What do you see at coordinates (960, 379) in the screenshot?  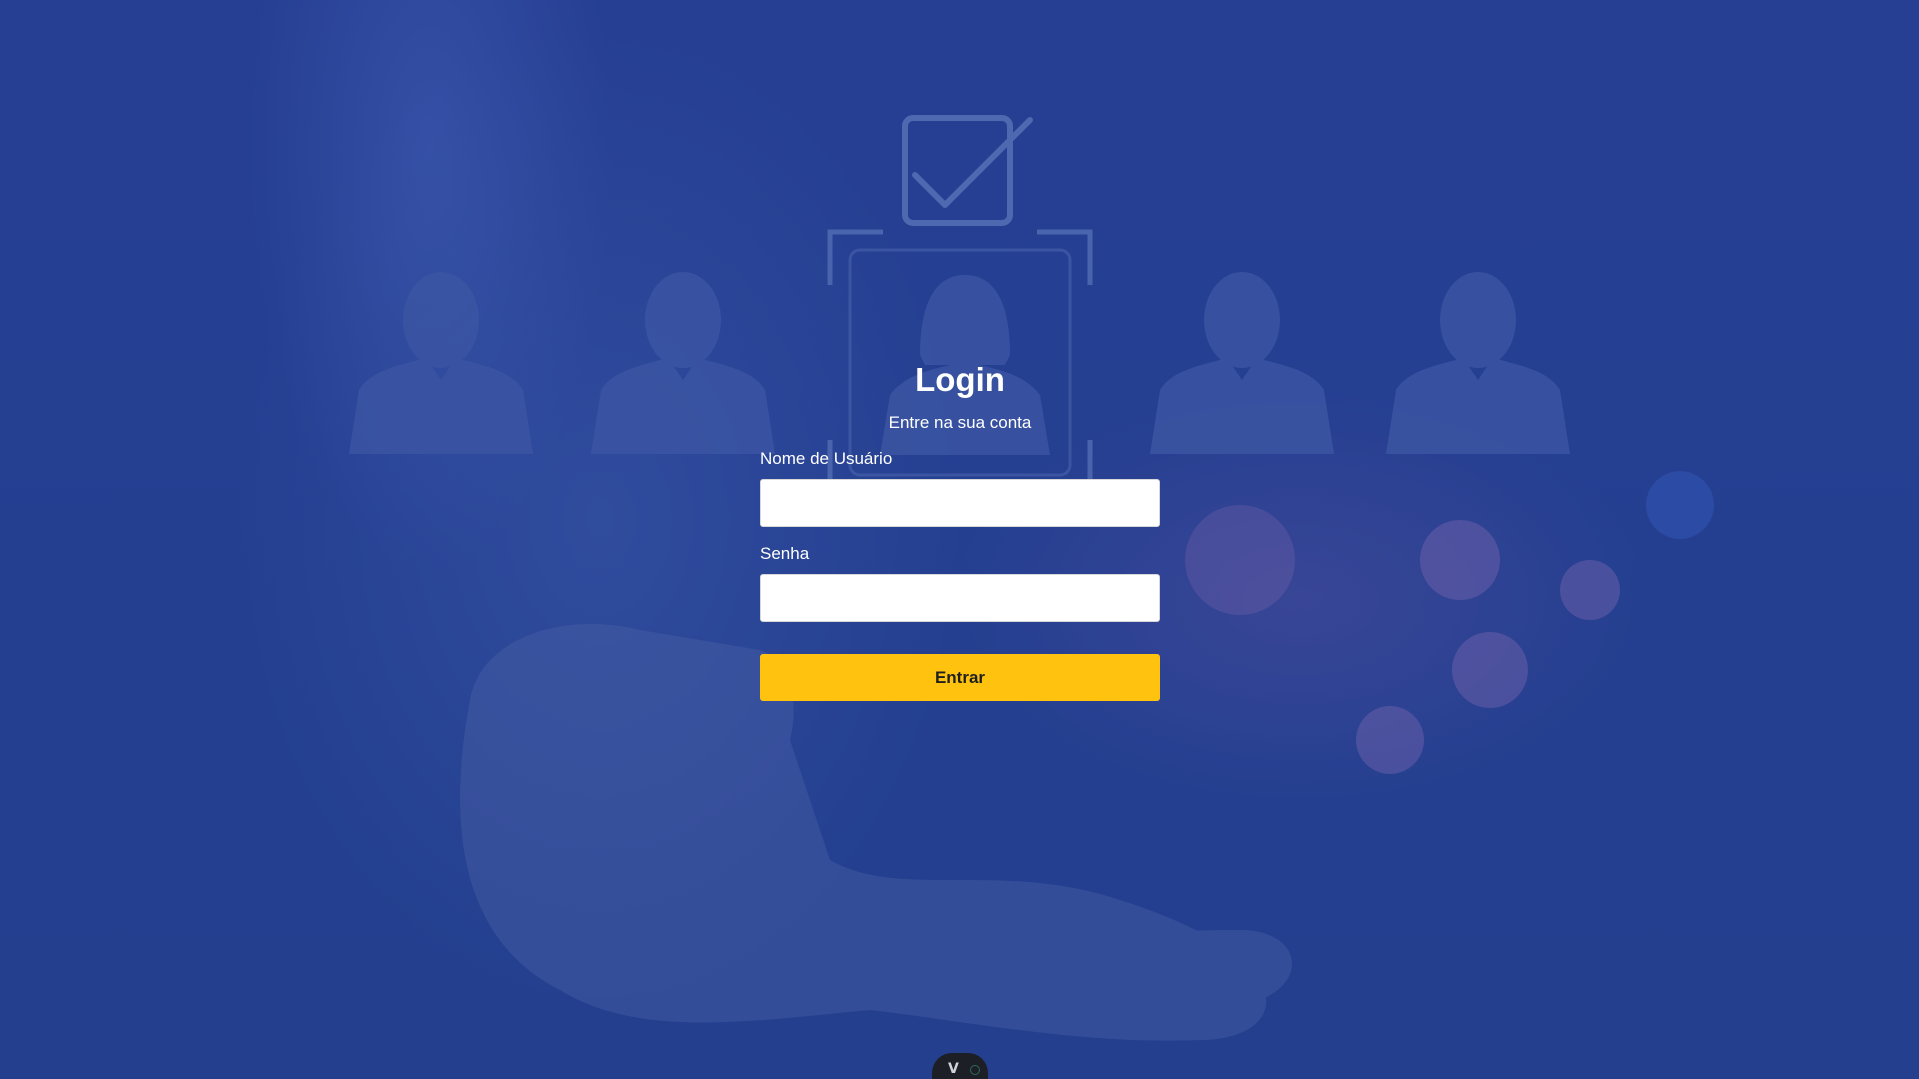 I see `login-title: Login` at bounding box center [960, 379].